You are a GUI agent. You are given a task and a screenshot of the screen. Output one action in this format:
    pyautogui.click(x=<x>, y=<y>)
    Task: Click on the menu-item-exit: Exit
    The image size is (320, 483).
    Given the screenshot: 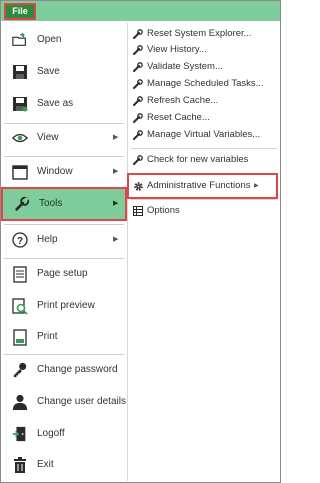 What is the action you would take?
    pyautogui.click(x=63, y=465)
    